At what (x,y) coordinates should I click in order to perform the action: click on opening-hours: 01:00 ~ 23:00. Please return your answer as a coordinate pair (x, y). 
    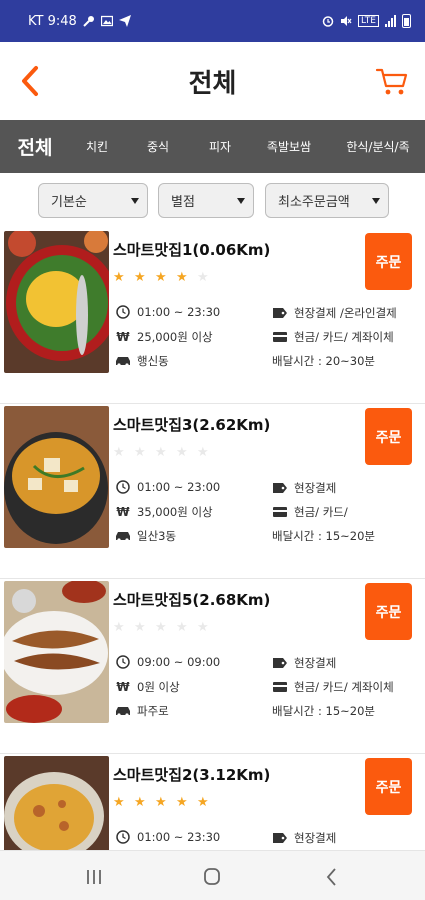
    Looking at the image, I should click on (179, 487).